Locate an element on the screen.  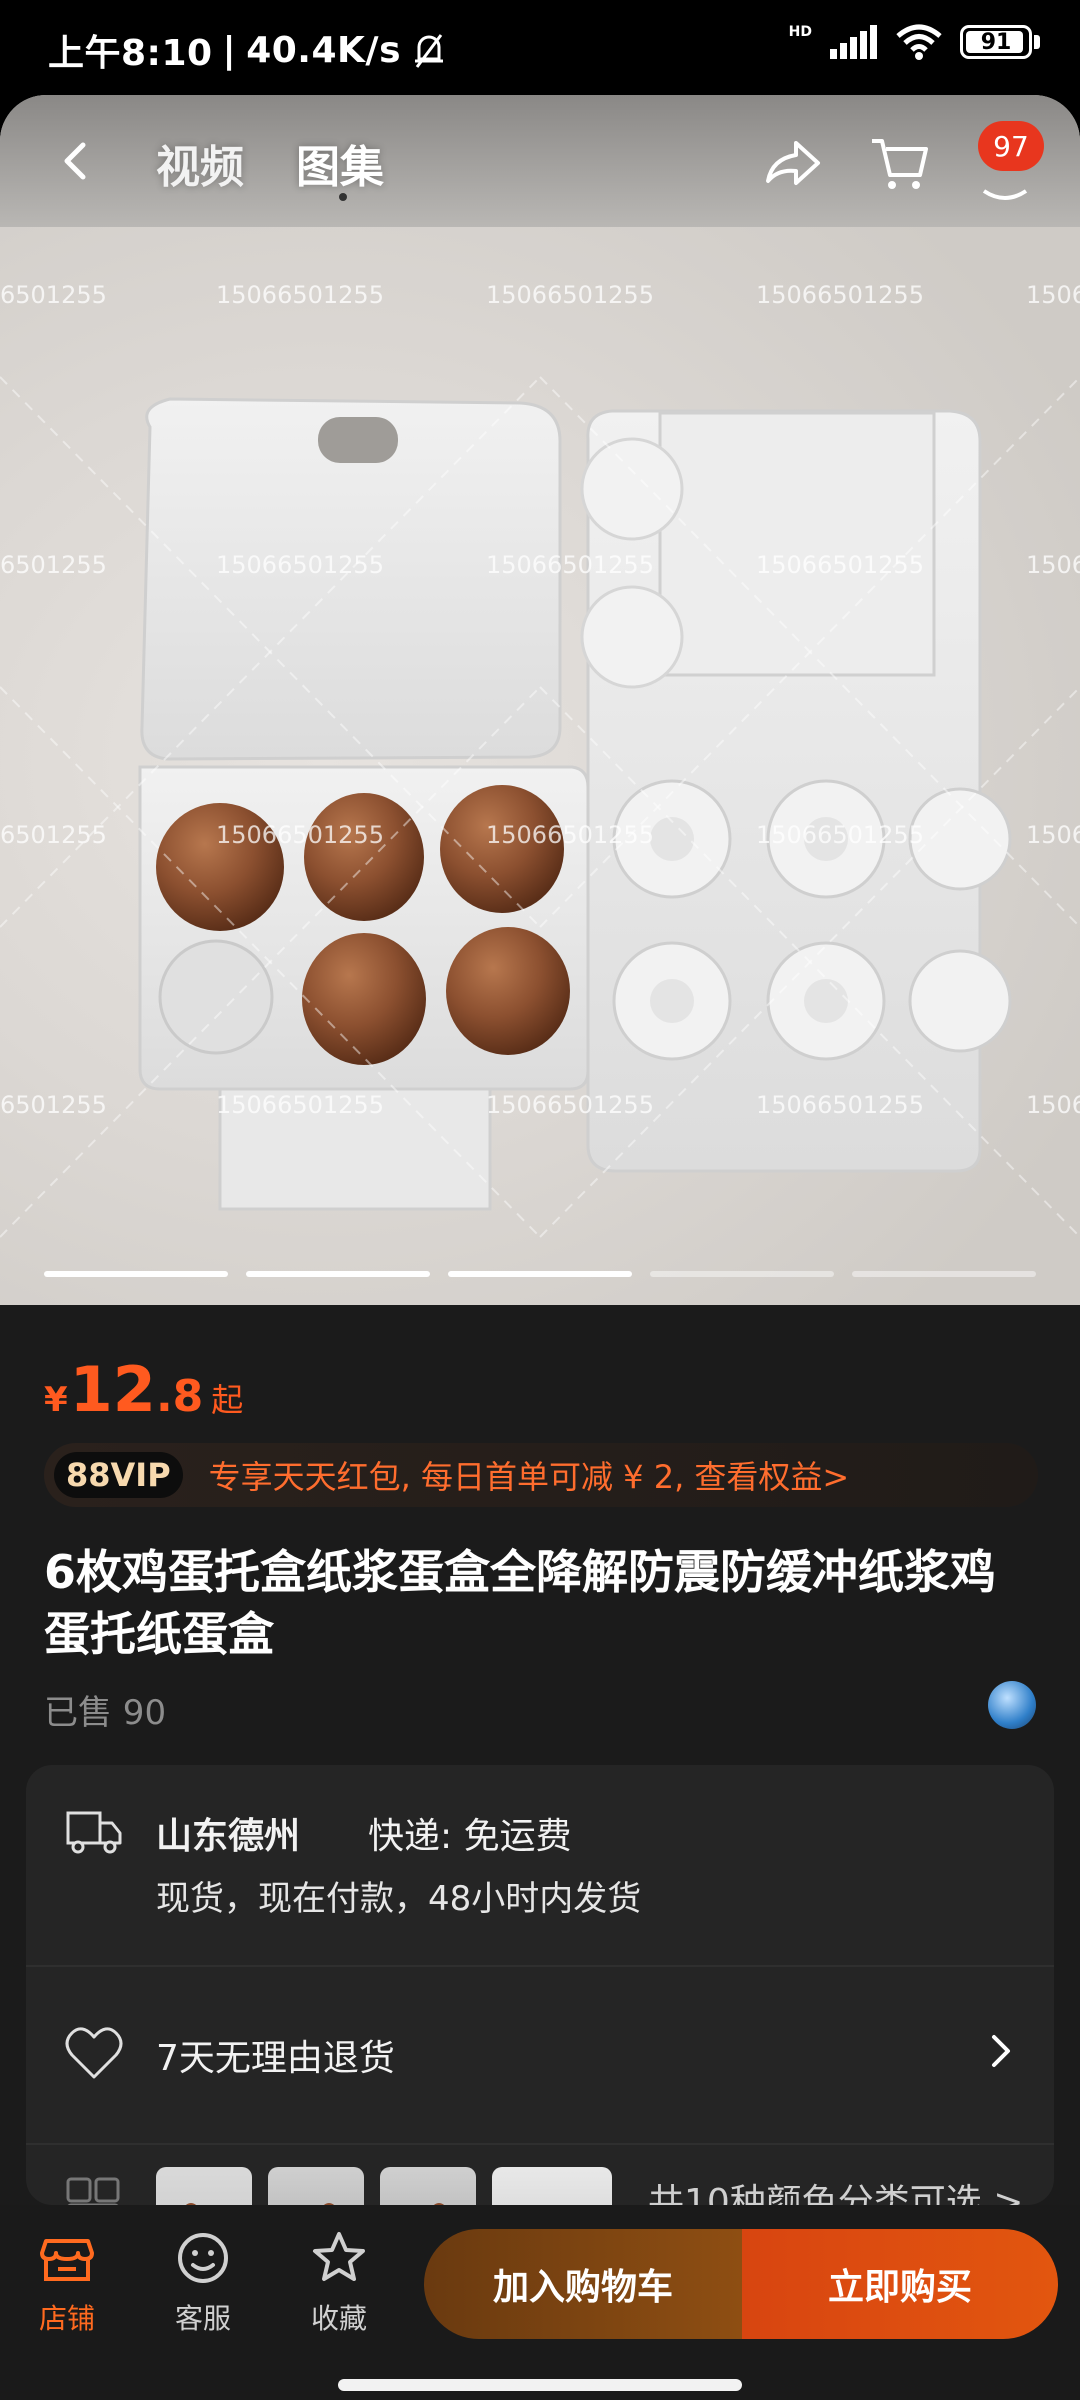
more-button is located at coordinates (1005, 195).